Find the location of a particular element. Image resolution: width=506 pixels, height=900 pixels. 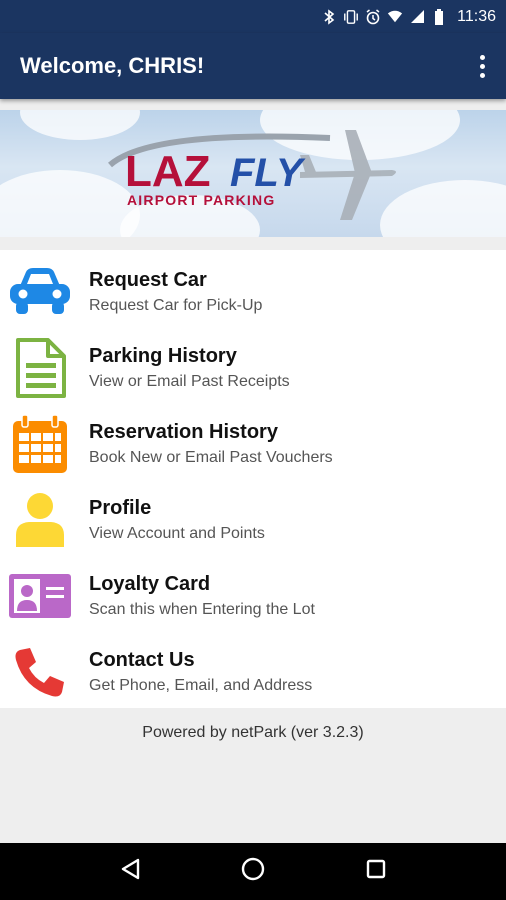

menu-item-title: Contact Us is located at coordinates (142, 659).